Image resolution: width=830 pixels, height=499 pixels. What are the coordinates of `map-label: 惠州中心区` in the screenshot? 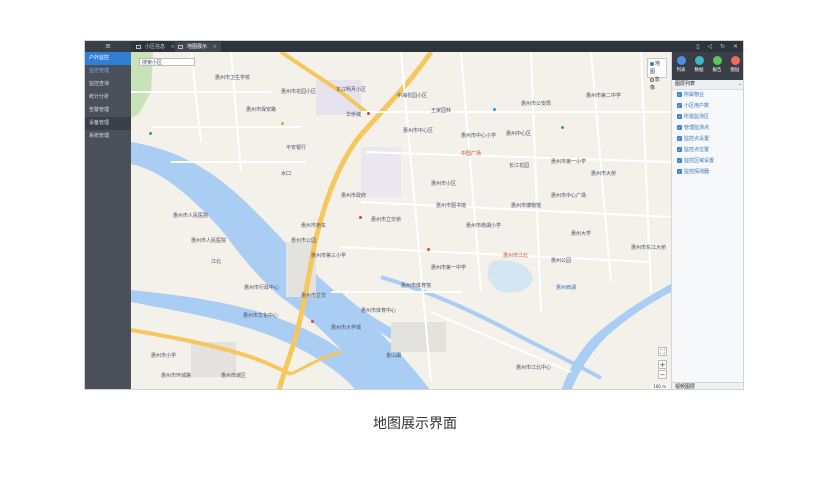 It's located at (518, 133).